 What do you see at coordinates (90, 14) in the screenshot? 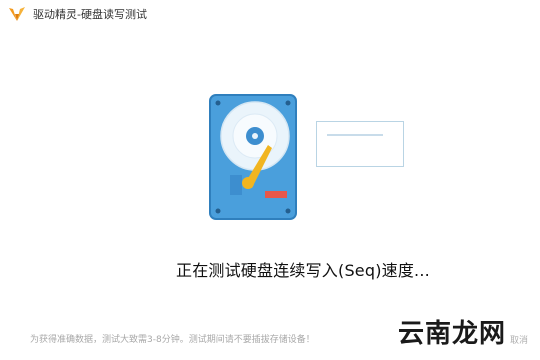
I see `window-title: 驱动精灵-硬盘读写测试` at bounding box center [90, 14].